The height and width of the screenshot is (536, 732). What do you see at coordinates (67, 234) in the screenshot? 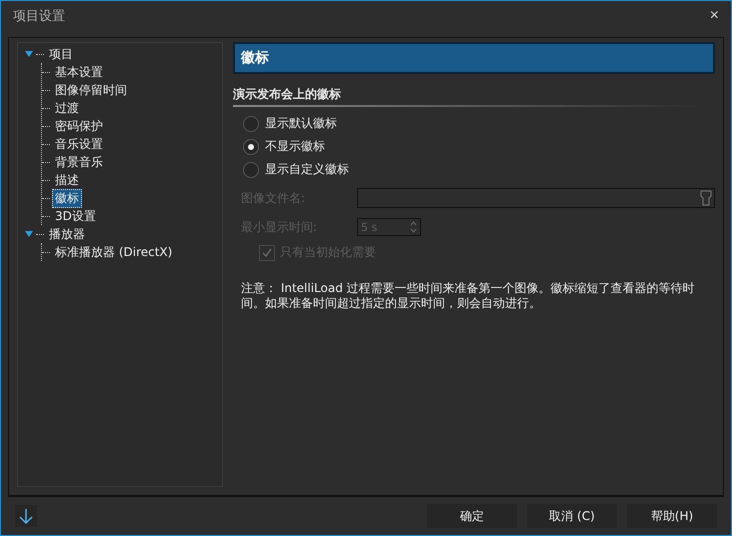
I see `tree-item: 播放器` at bounding box center [67, 234].